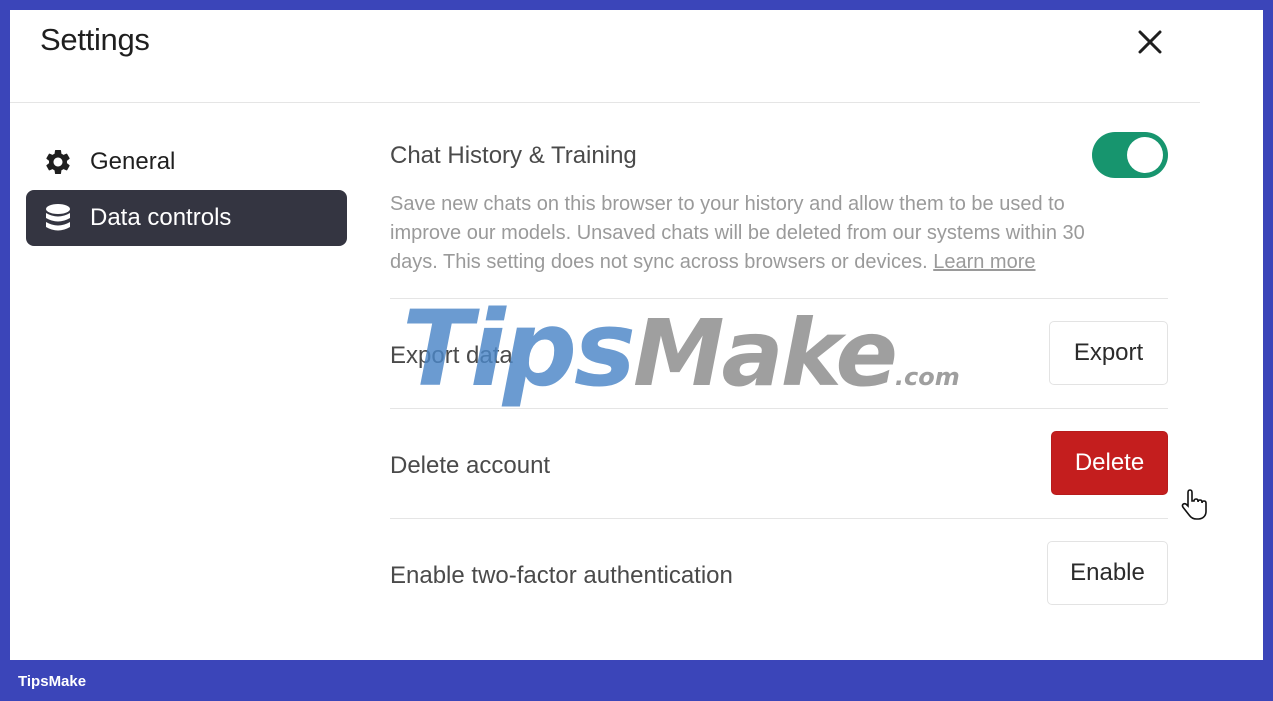  I want to click on hand-cursor-icon, so click(1194, 504).